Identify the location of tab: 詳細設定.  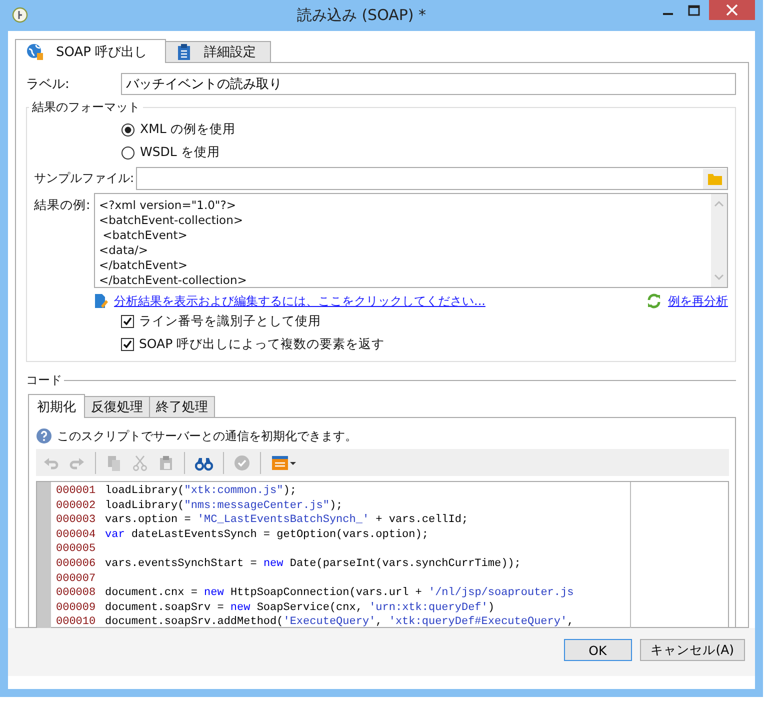
(218, 51).